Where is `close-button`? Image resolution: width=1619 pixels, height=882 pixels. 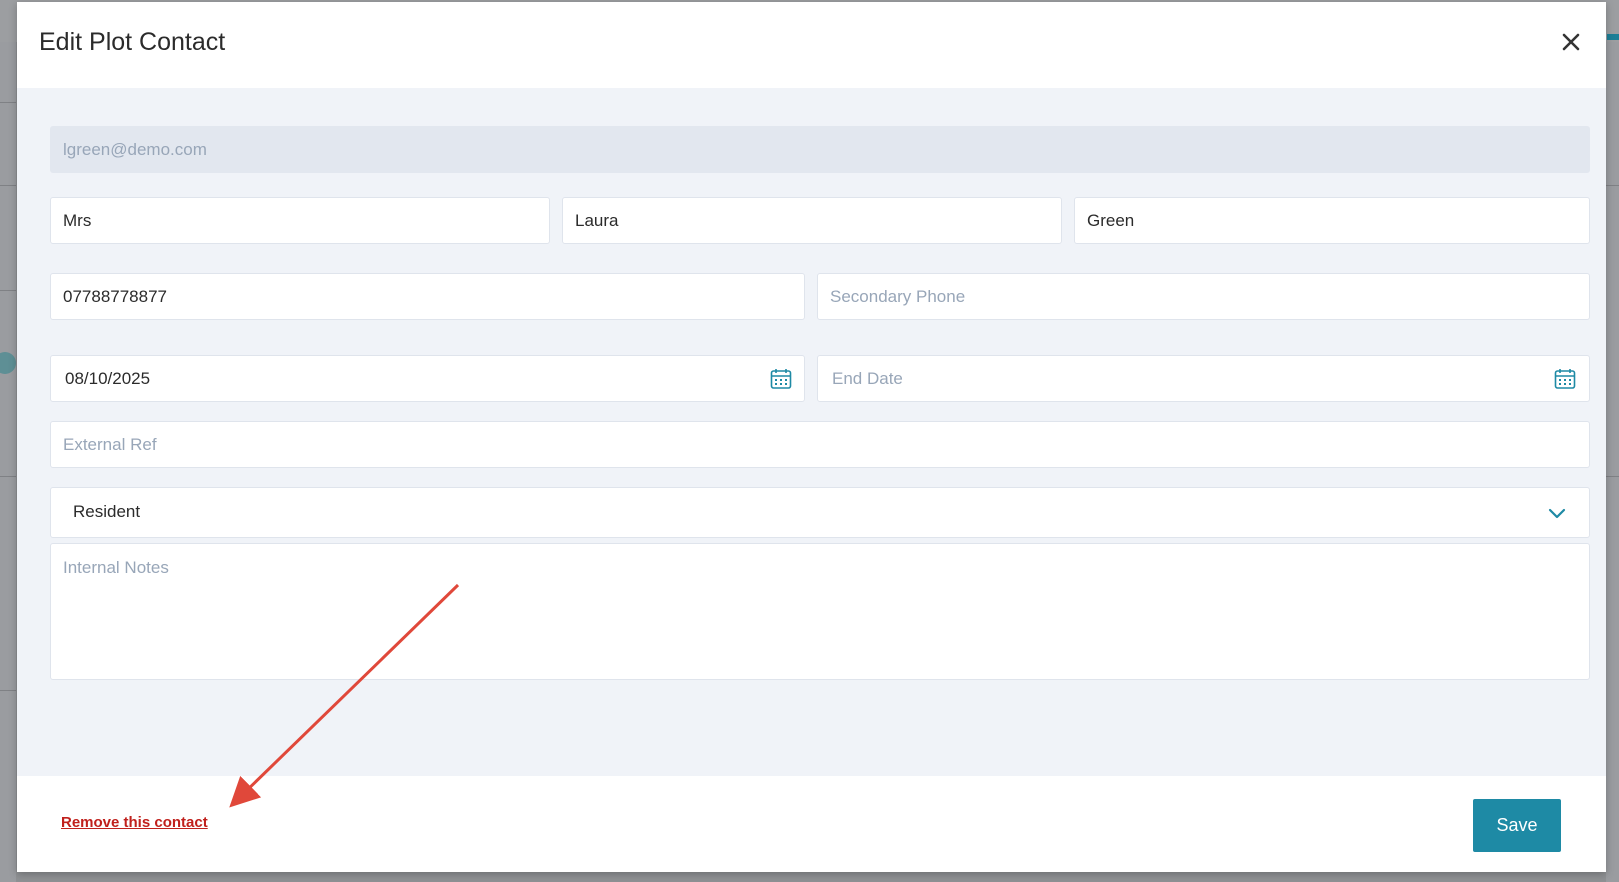 close-button is located at coordinates (1571, 42).